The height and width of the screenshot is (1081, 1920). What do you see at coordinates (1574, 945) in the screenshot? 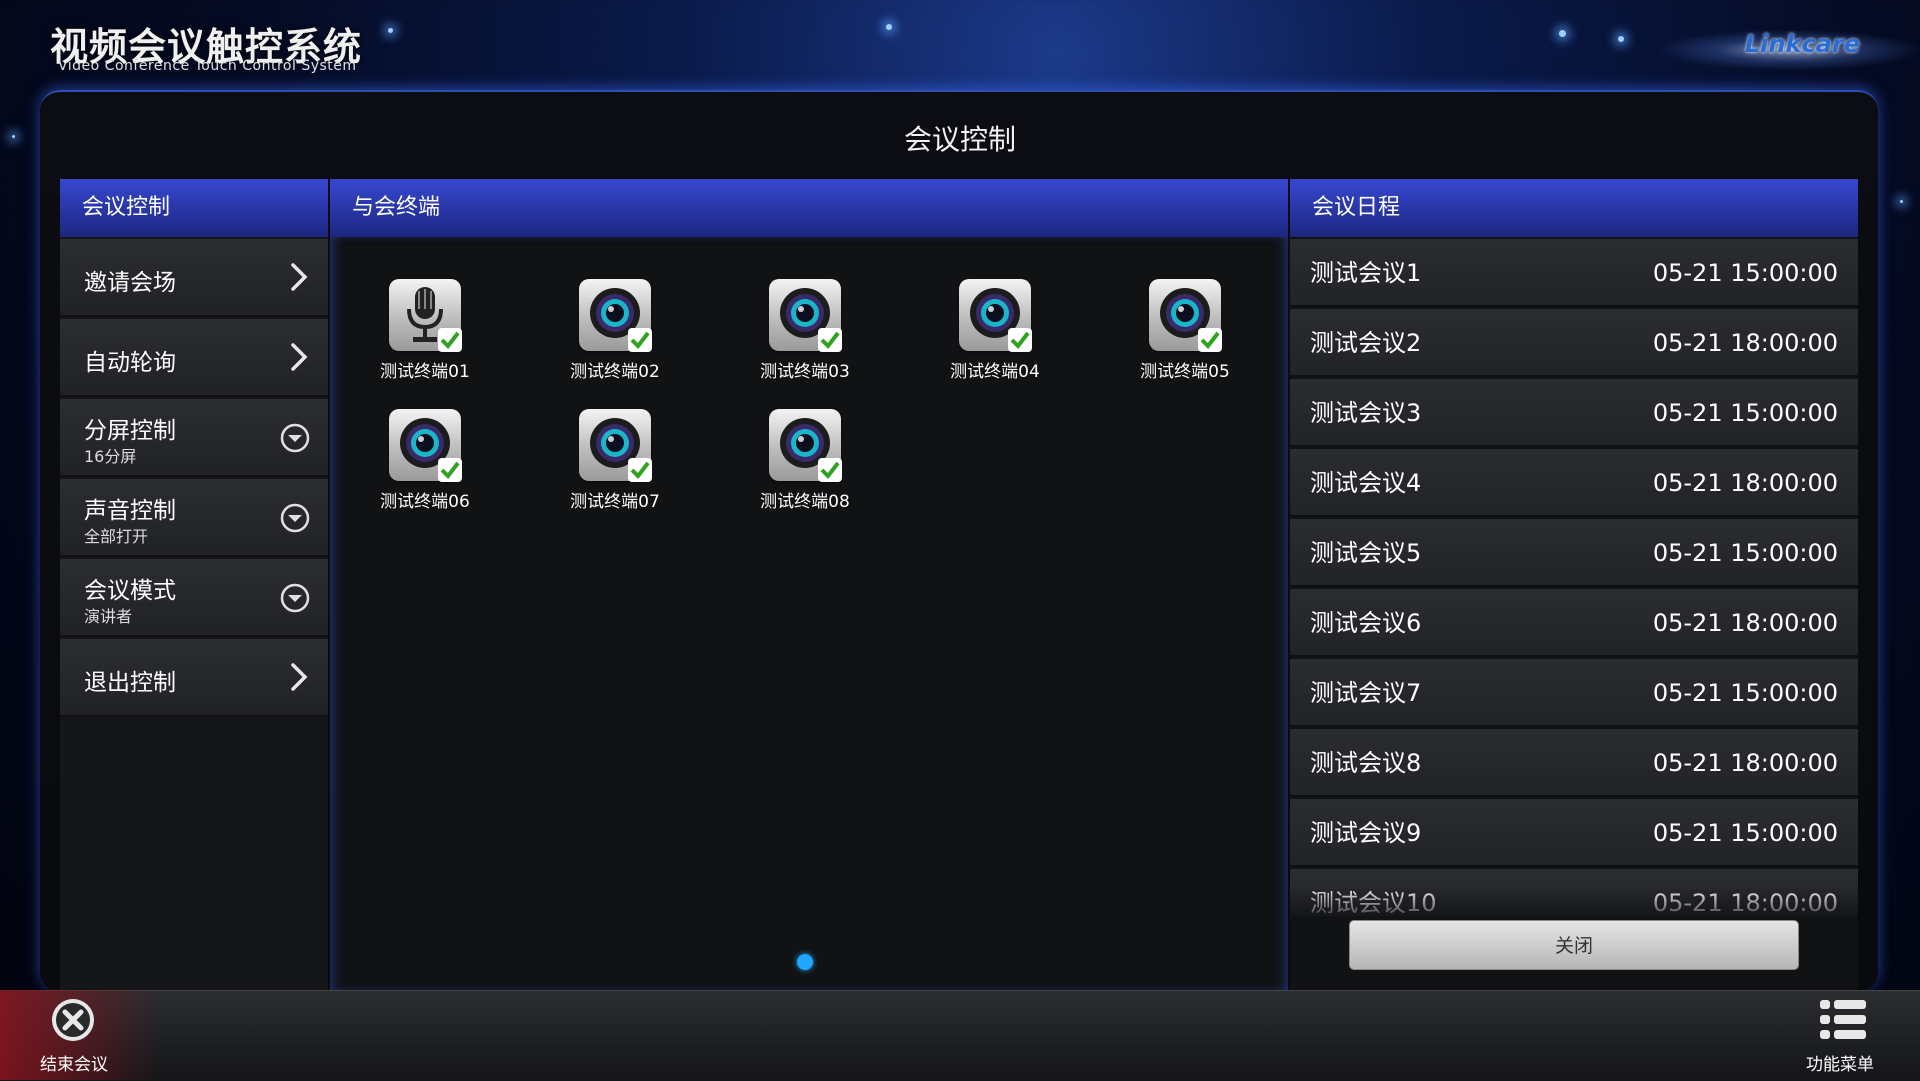
I see `close-button: 关闭` at bounding box center [1574, 945].